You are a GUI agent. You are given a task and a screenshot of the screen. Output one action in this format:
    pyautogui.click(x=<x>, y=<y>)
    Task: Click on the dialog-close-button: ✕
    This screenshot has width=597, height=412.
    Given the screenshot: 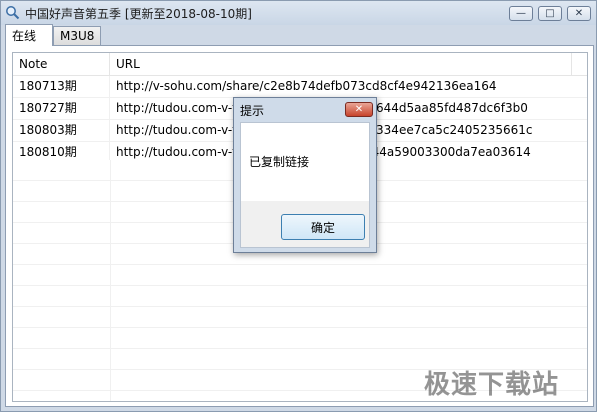 What is the action you would take?
    pyautogui.click(x=359, y=109)
    